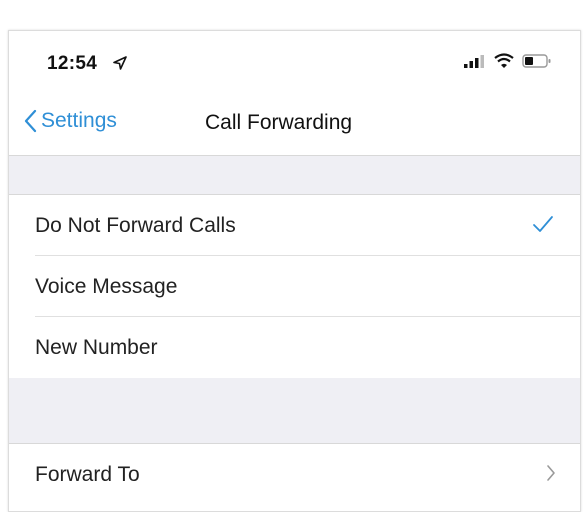  I want to click on checkmark-icon, so click(543, 224).